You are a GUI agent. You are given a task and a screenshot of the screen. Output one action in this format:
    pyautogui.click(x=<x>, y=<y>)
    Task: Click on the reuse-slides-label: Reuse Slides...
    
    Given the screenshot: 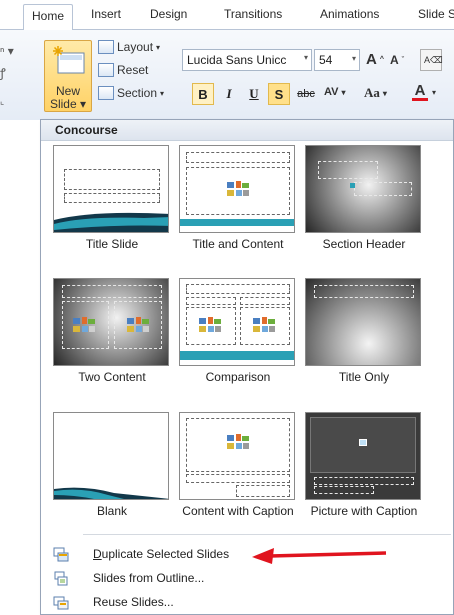 What is the action you would take?
    pyautogui.click(x=133, y=602)
    